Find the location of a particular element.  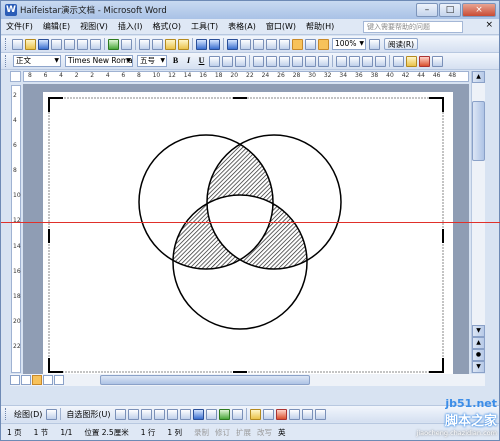

menu-help: 帮助(H) is located at coordinates (320, 27).